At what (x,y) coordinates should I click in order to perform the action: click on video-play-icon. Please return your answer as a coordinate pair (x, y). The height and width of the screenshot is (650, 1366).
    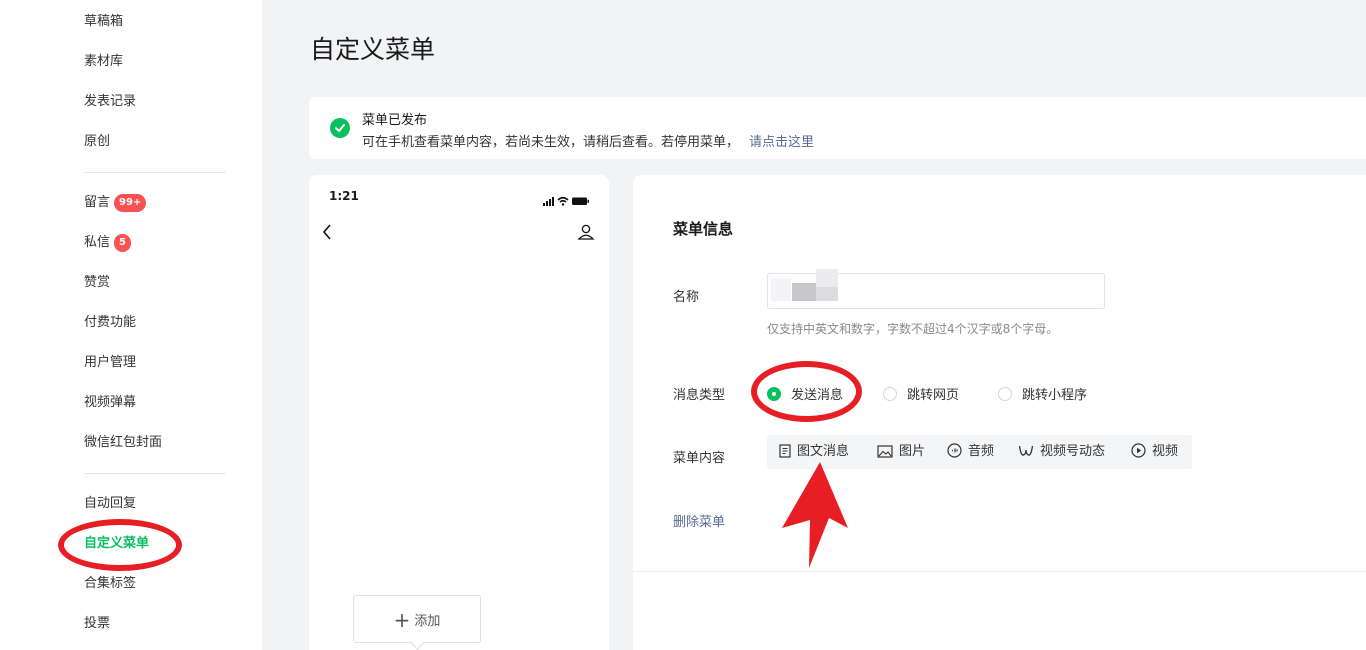
    Looking at the image, I should click on (1138, 450).